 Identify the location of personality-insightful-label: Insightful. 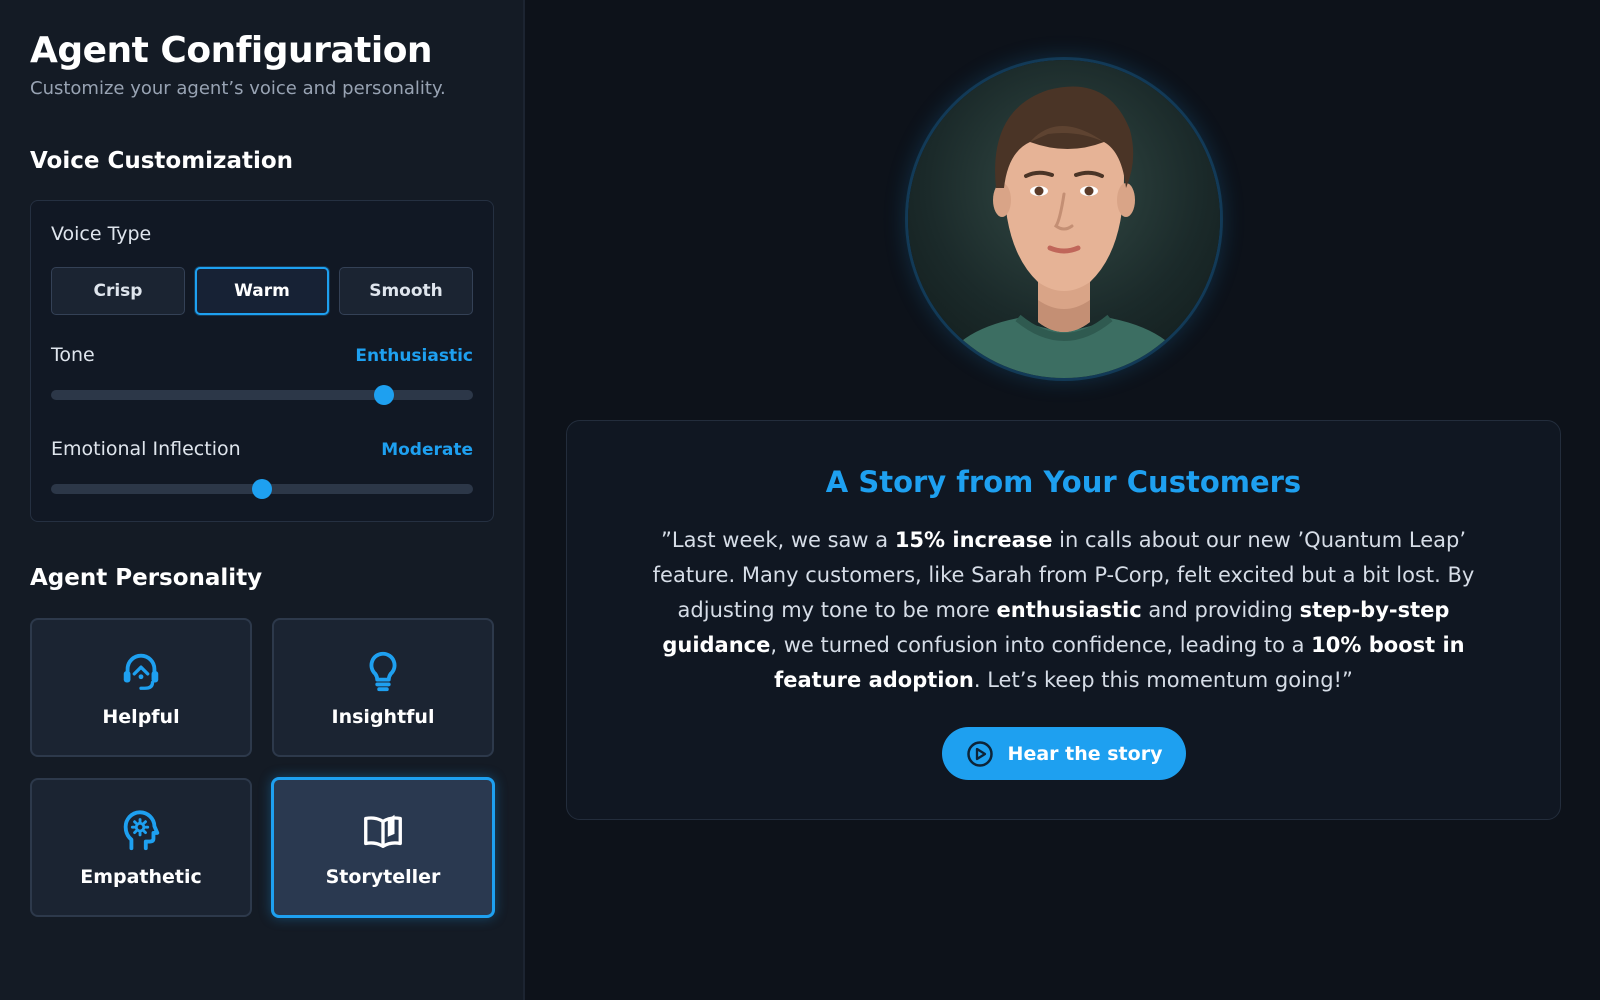
(383, 716).